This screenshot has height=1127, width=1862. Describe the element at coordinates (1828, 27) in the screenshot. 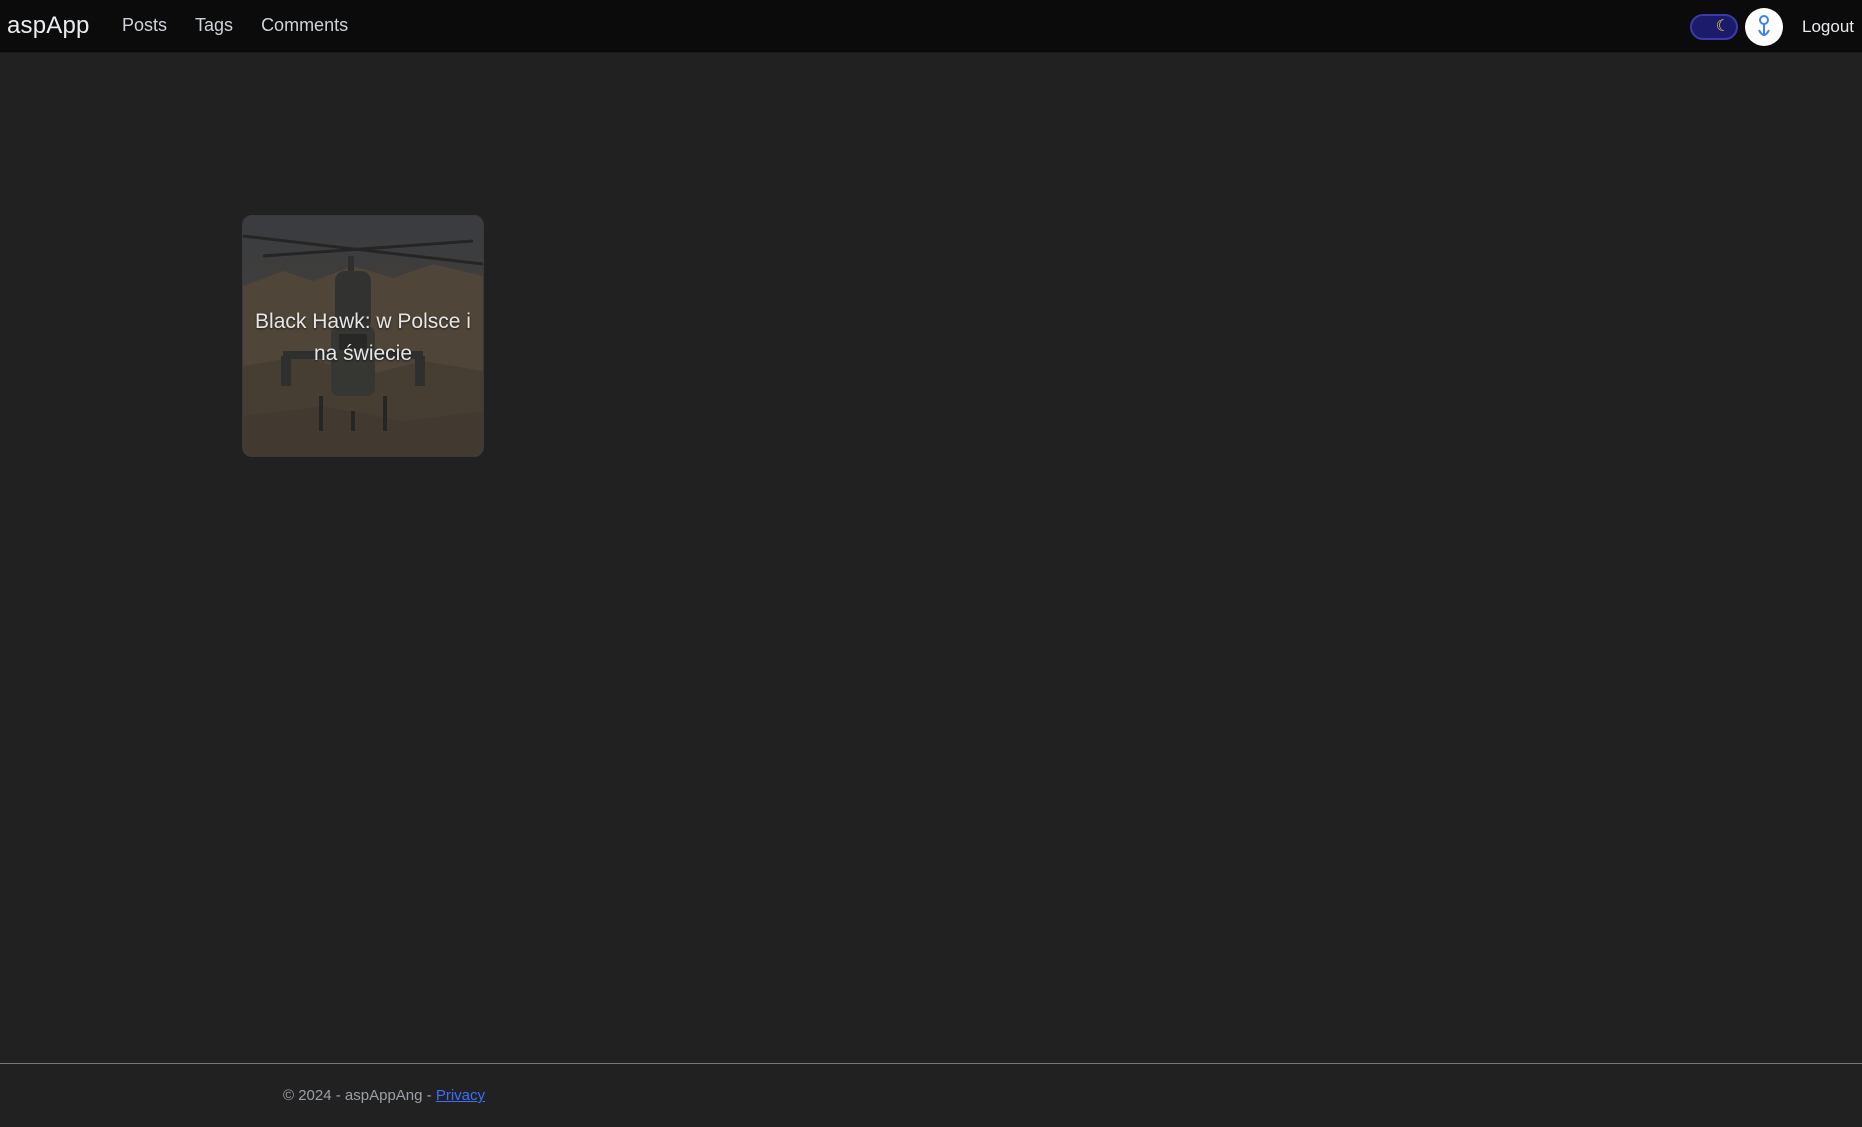

I see `logout-link: Logout` at that location.